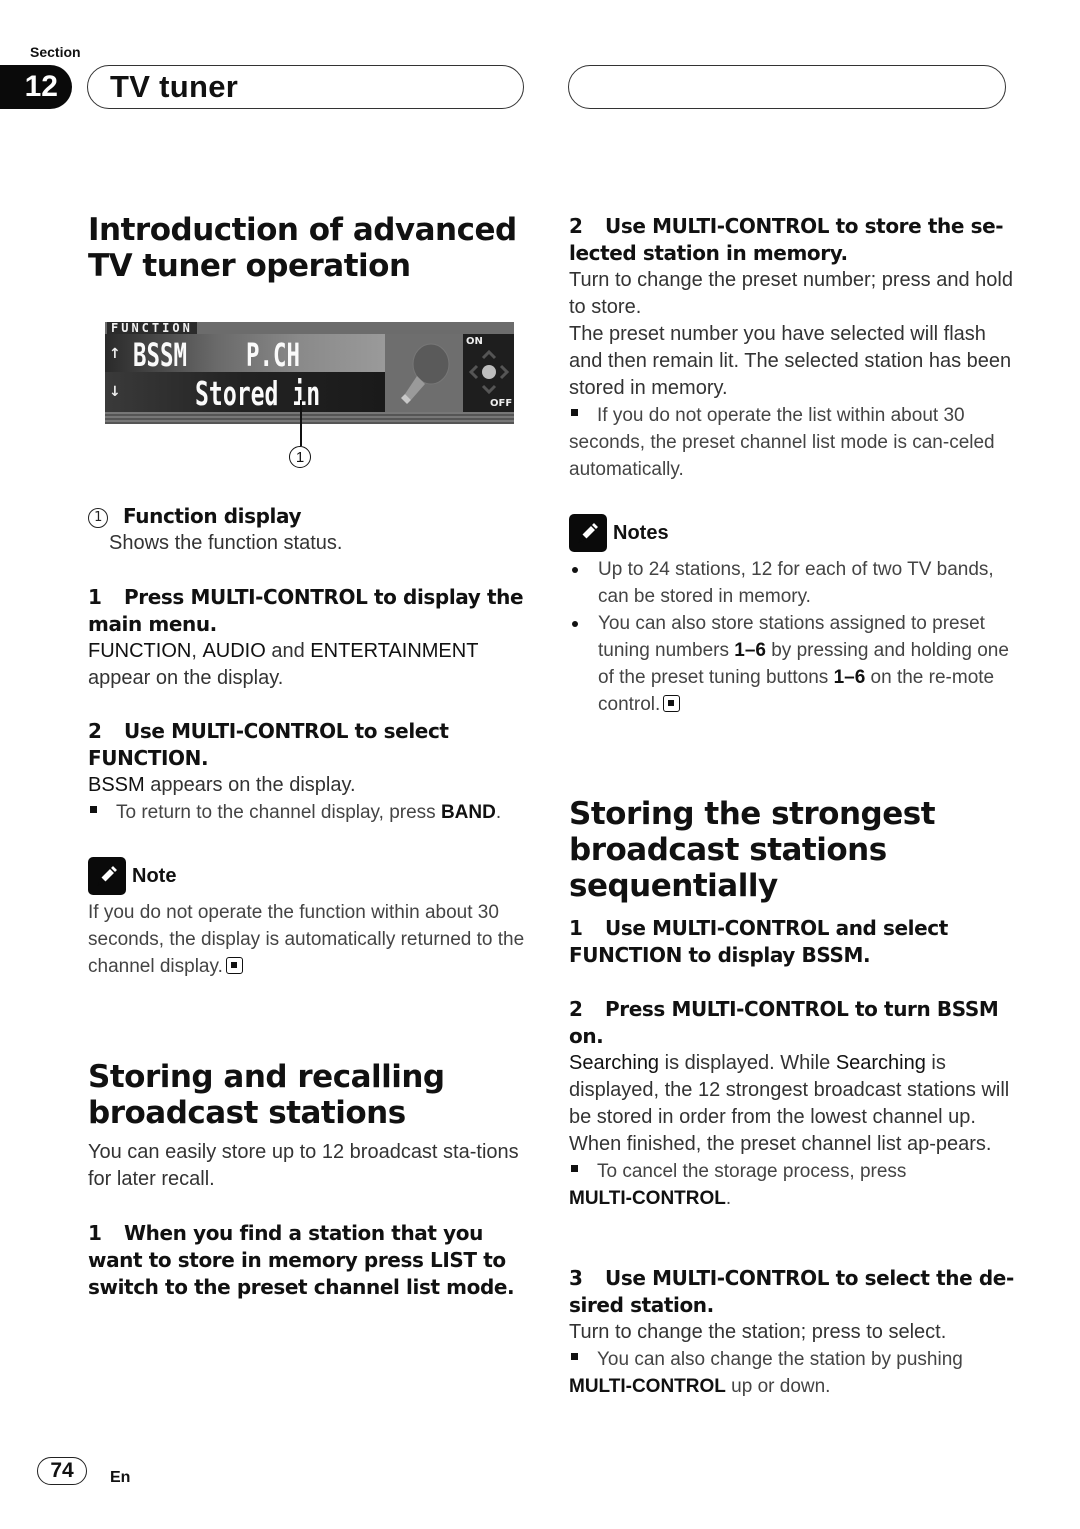 The width and height of the screenshot is (1080, 1529). What do you see at coordinates (234, 651) in the screenshot?
I see `audio-keyword: AUDIO` at bounding box center [234, 651].